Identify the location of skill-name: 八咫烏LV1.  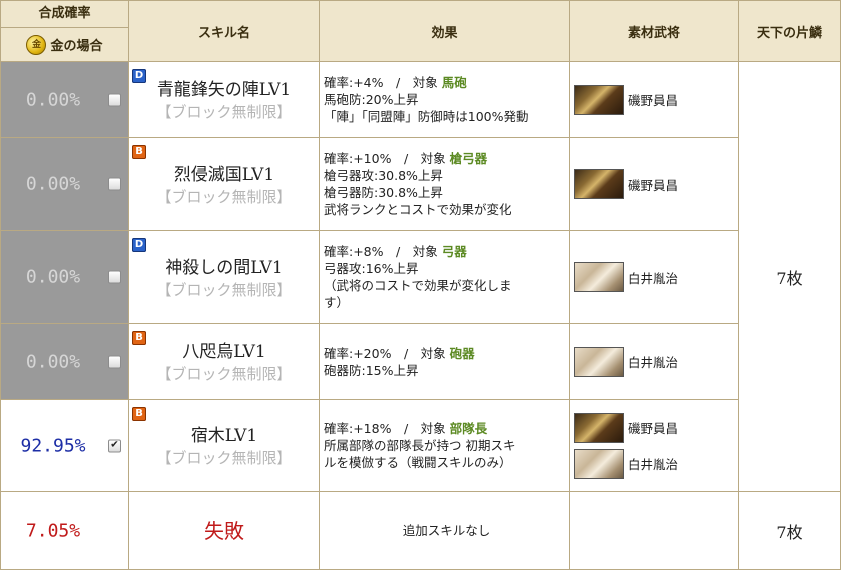
(224, 352).